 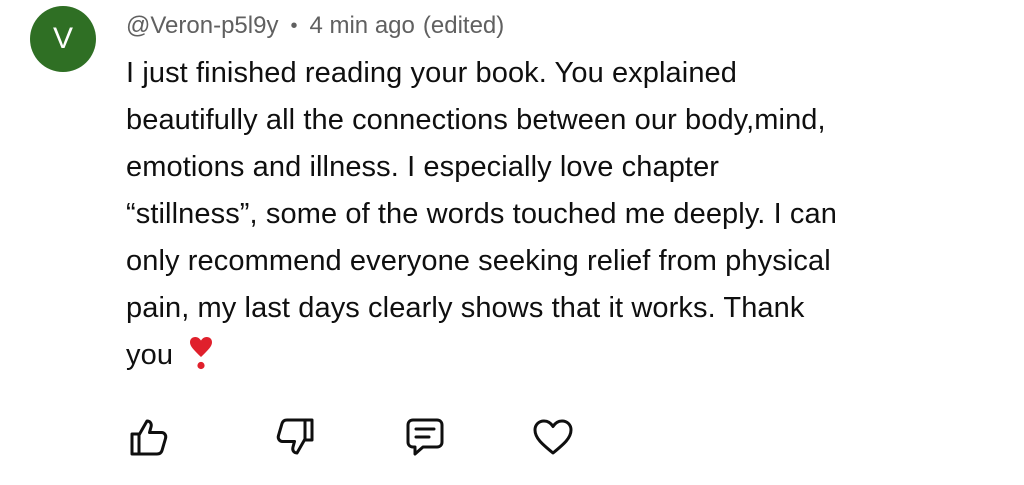 I want to click on avatar-letter: V, so click(x=62, y=38).